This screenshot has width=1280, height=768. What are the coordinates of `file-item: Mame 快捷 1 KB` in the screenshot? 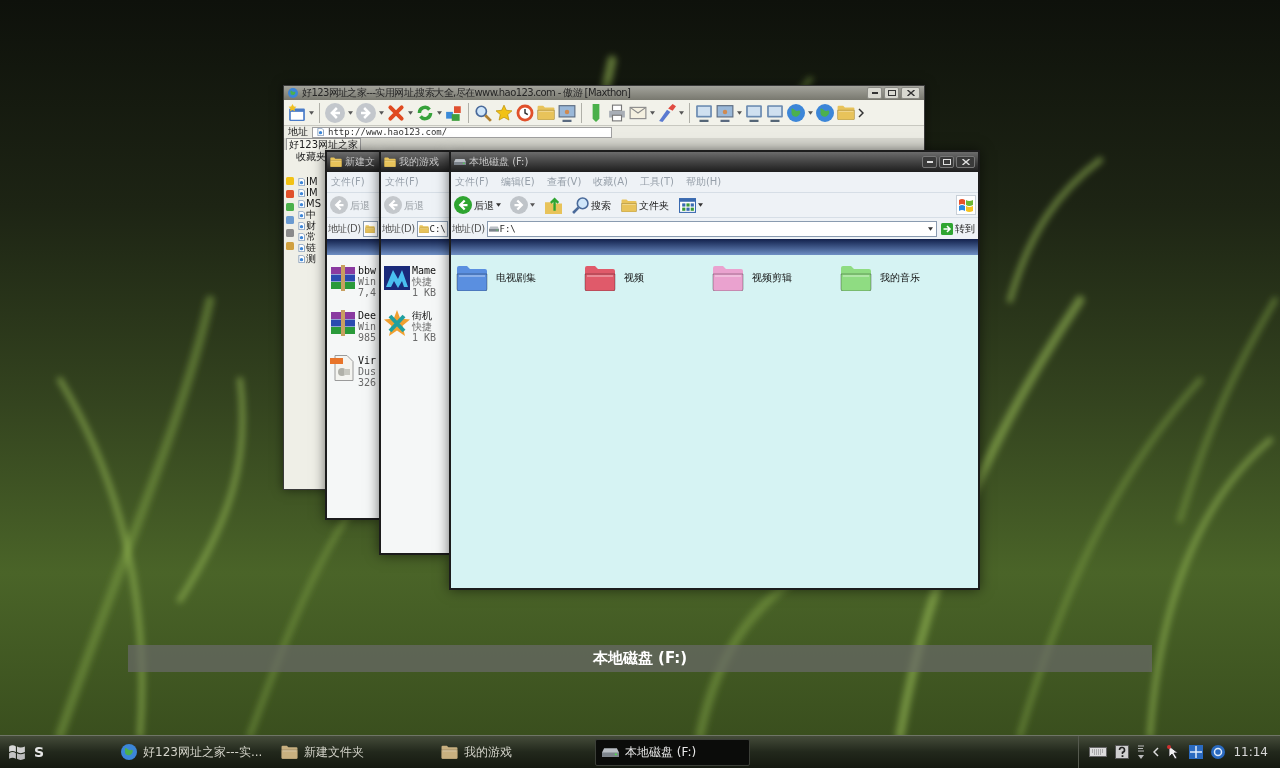 It's located at (415, 281).